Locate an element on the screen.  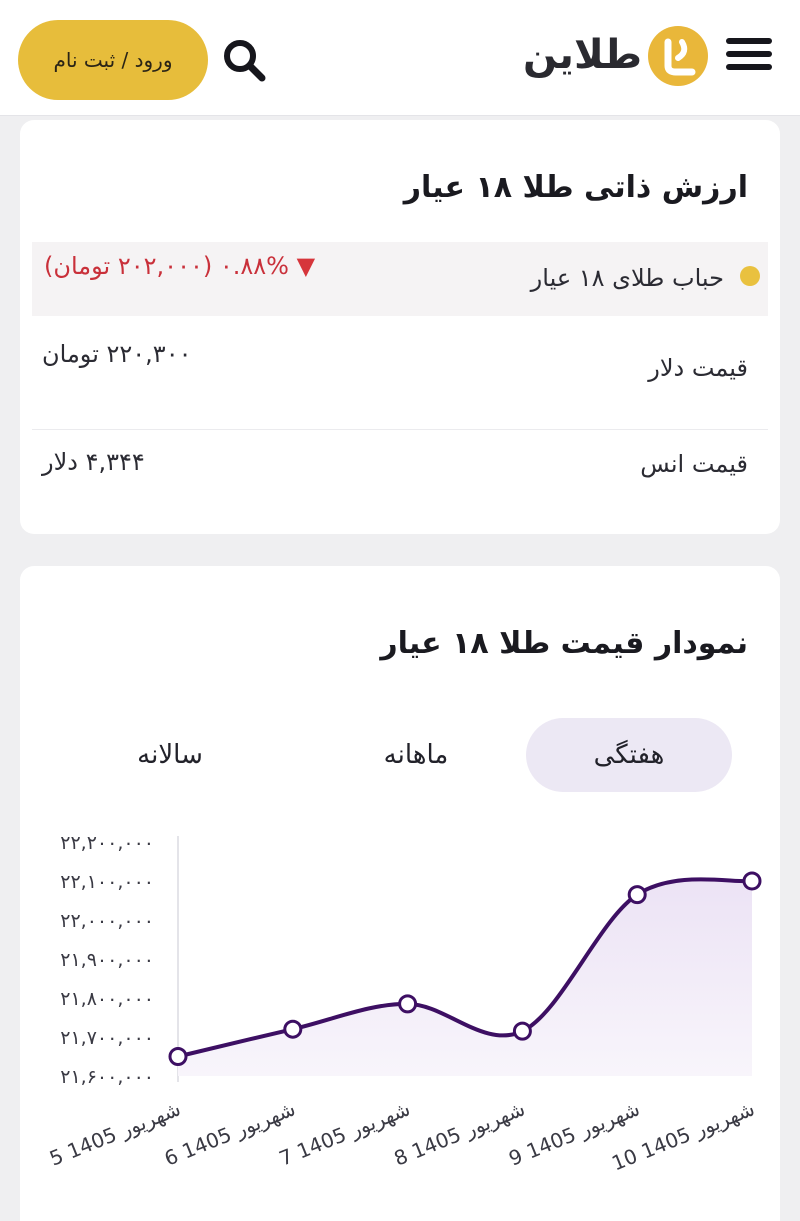
x-tick-label: 5 شهریور 1405 is located at coordinates (115, 1133).